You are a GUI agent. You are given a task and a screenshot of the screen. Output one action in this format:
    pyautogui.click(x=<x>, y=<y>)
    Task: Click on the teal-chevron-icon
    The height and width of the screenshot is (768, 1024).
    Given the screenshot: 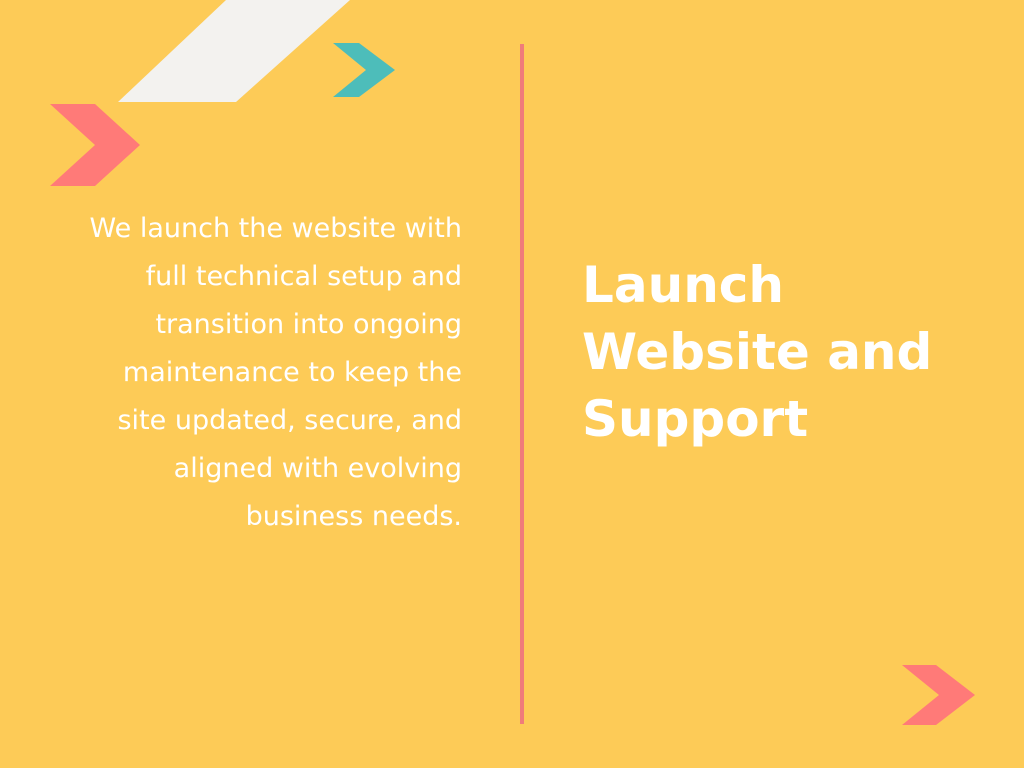 What is the action you would take?
    pyautogui.click(x=364, y=70)
    